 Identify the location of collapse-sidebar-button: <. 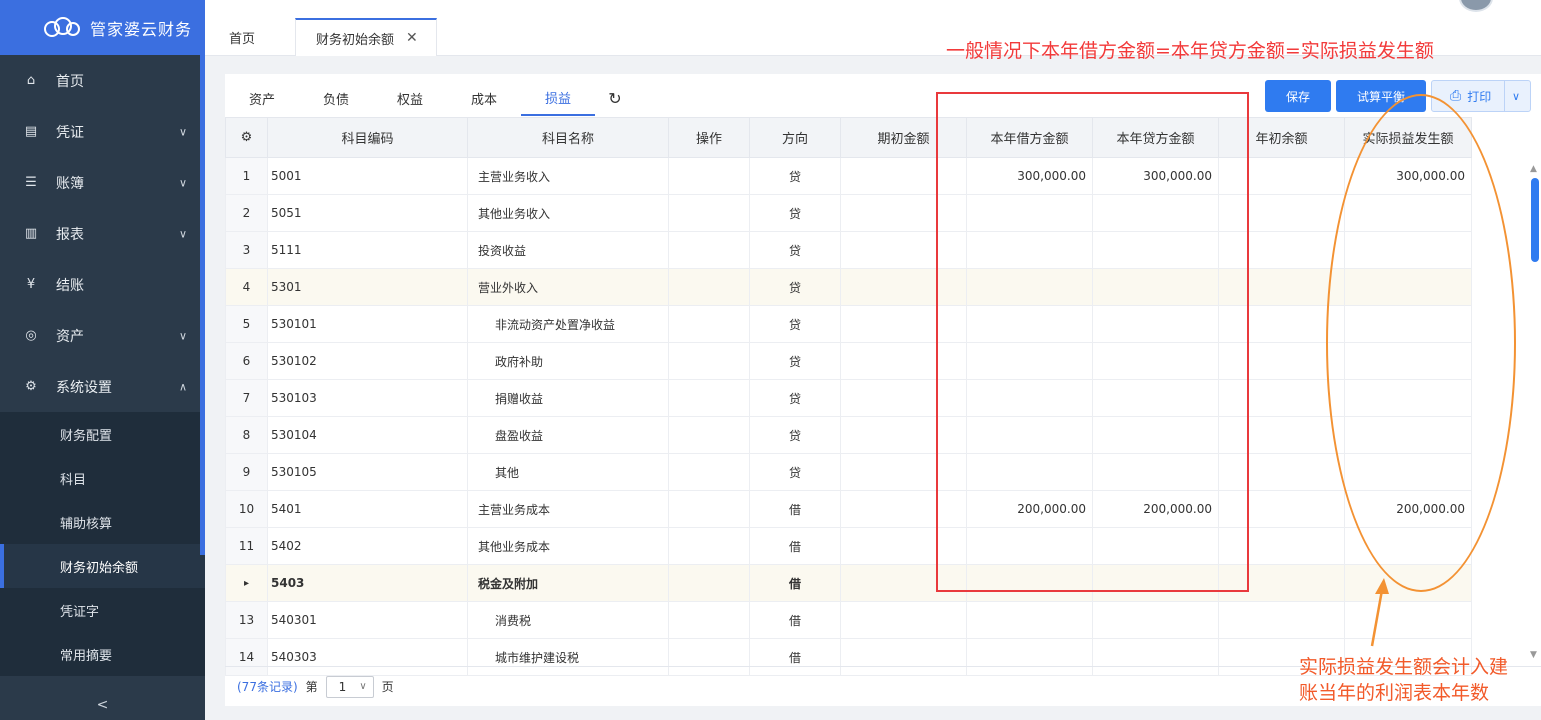
(102, 705).